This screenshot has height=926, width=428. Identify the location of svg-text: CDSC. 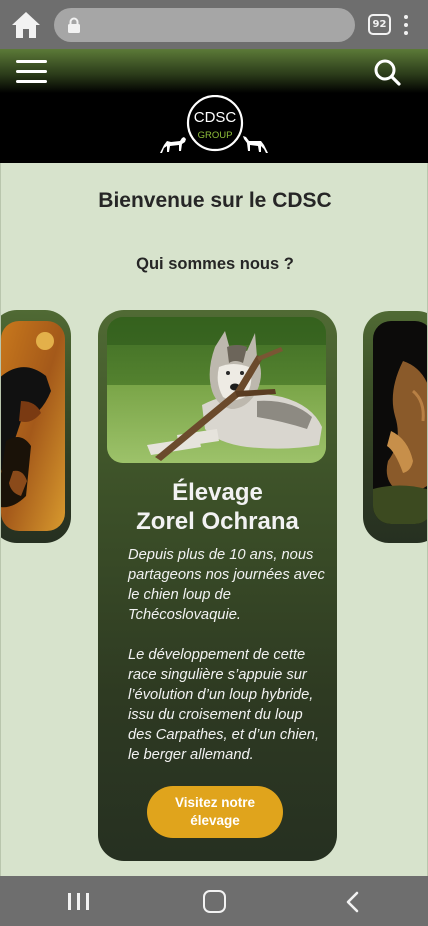
(215, 117).